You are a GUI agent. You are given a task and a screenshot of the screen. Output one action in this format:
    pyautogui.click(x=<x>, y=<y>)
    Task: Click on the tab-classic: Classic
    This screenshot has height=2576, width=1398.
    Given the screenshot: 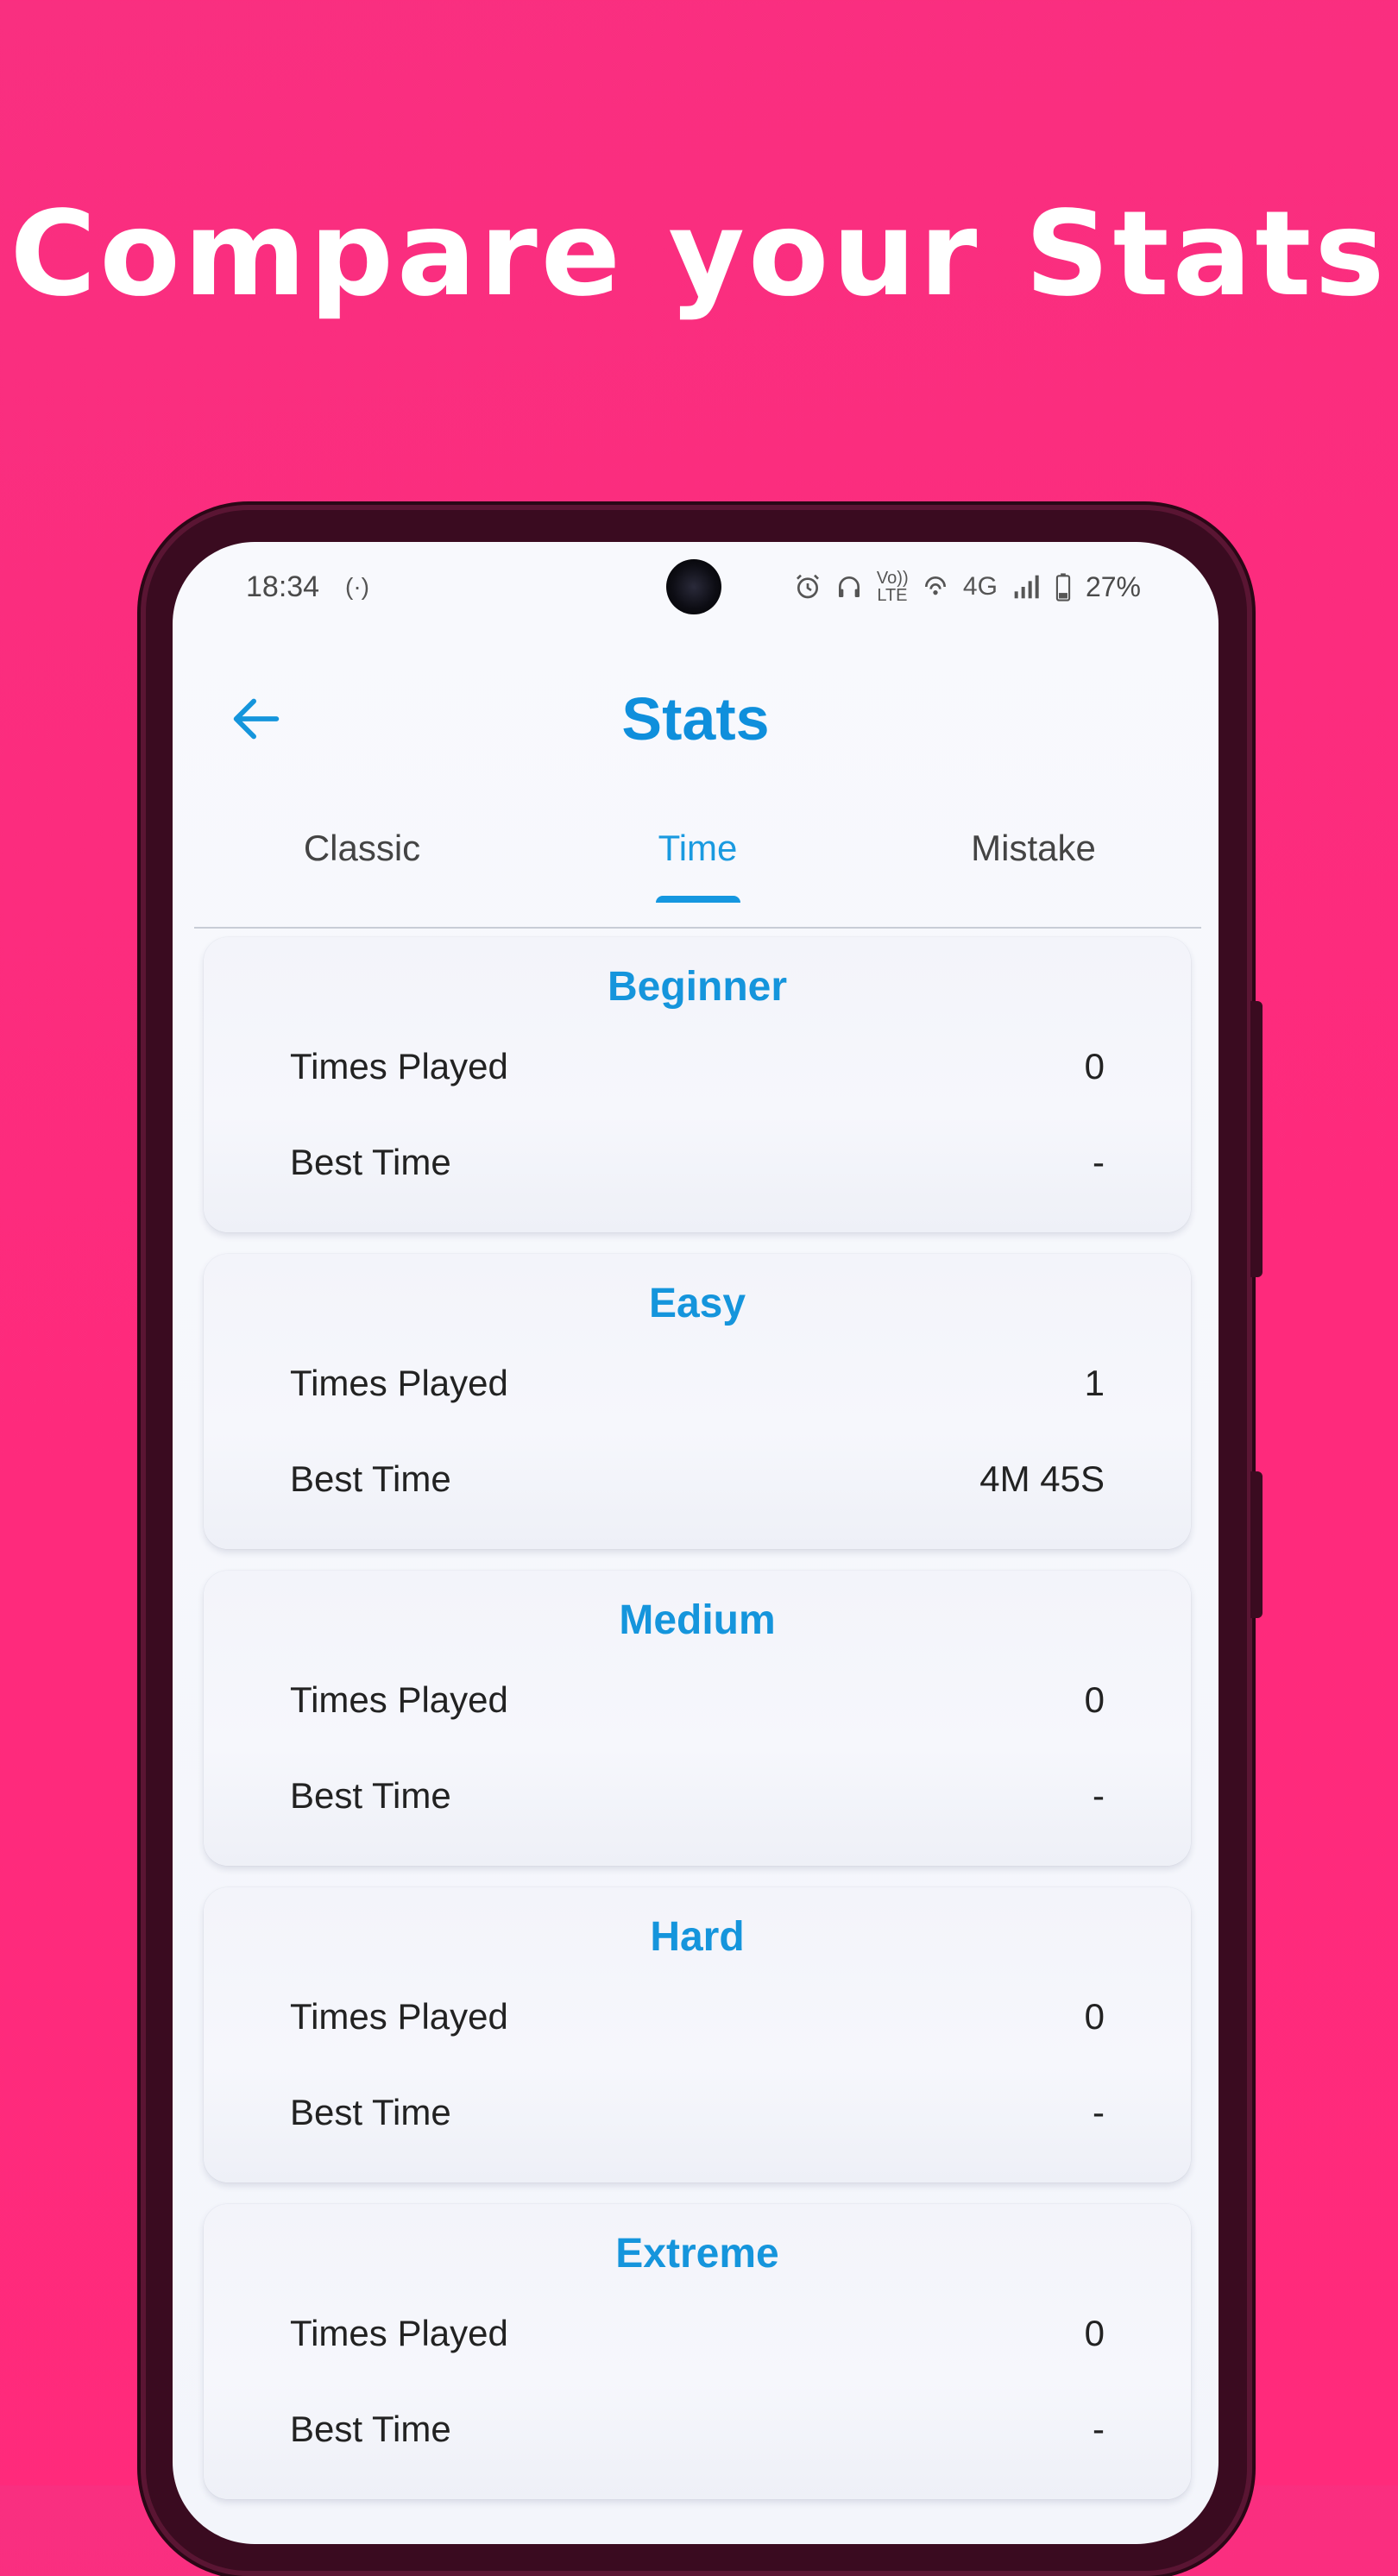 What is the action you would take?
    pyautogui.click(x=362, y=878)
    